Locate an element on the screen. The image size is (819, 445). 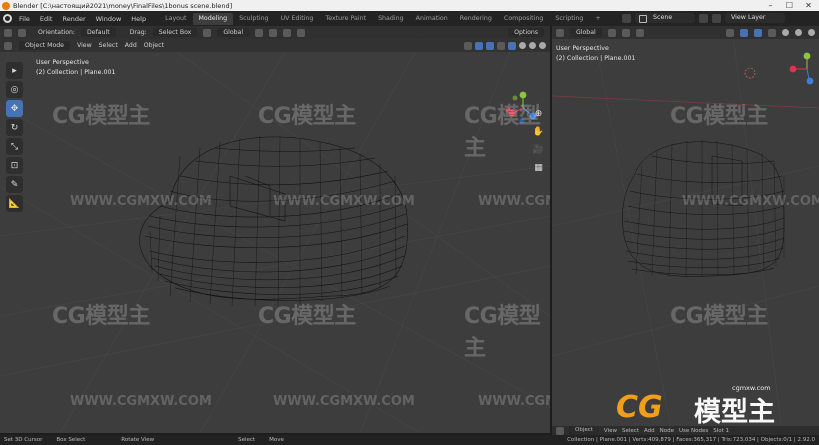
right-material-shading-icon is located at coordinates (798, 32).